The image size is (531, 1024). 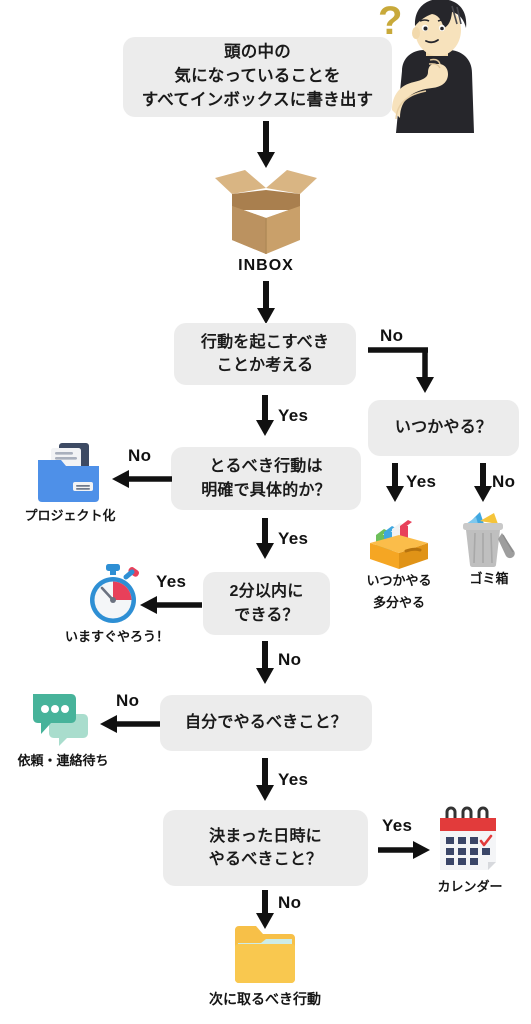 What do you see at coordinates (421, 481) in the screenshot?
I see `edge-label-someday-yes: Yes` at bounding box center [421, 481].